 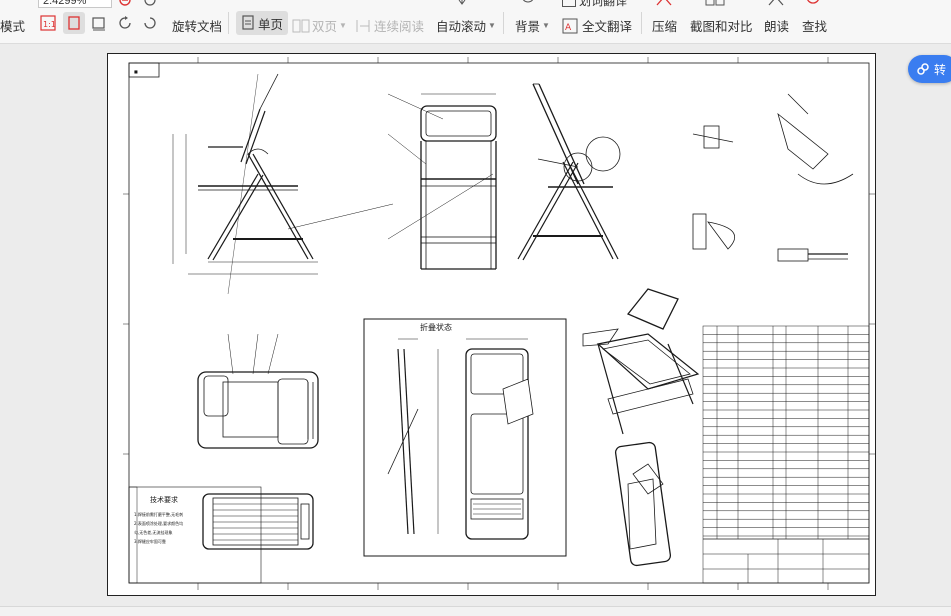 What do you see at coordinates (641, 427) in the screenshot?
I see `isometric-views` at bounding box center [641, 427].